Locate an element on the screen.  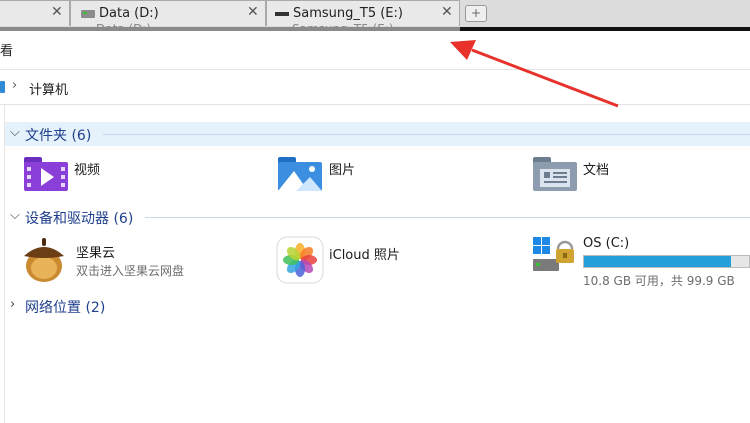
usb-drive-icon is located at coordinates (282, 14).